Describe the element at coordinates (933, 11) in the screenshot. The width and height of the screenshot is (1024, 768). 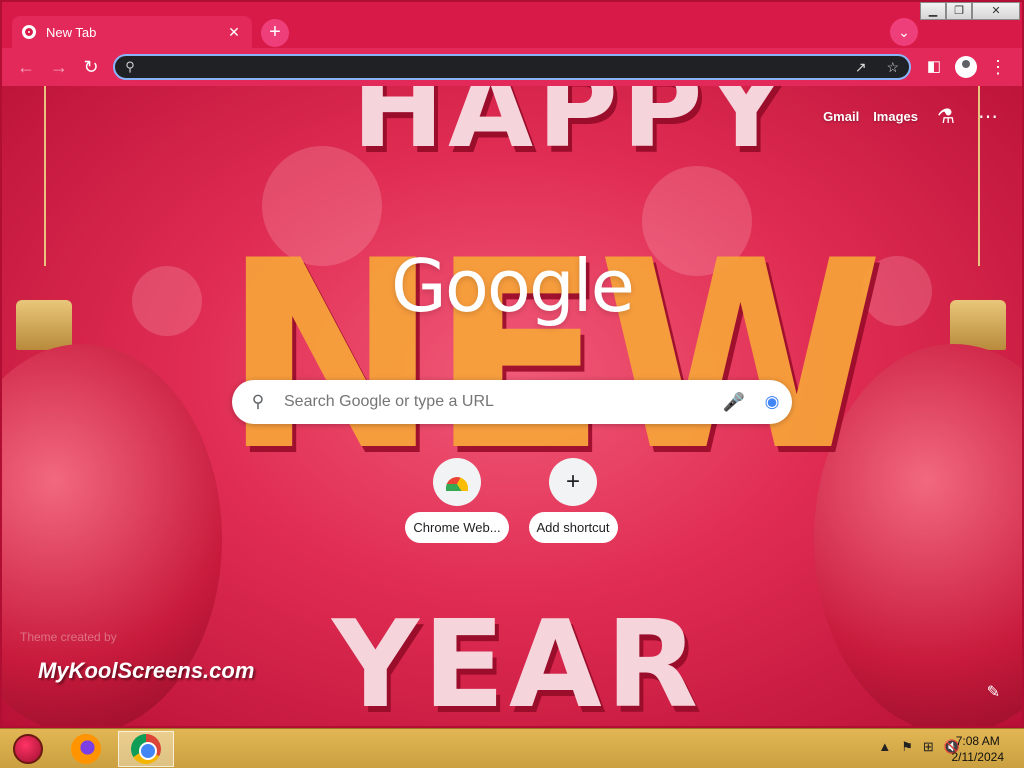
I see `minimize-button: ▁` at that location.